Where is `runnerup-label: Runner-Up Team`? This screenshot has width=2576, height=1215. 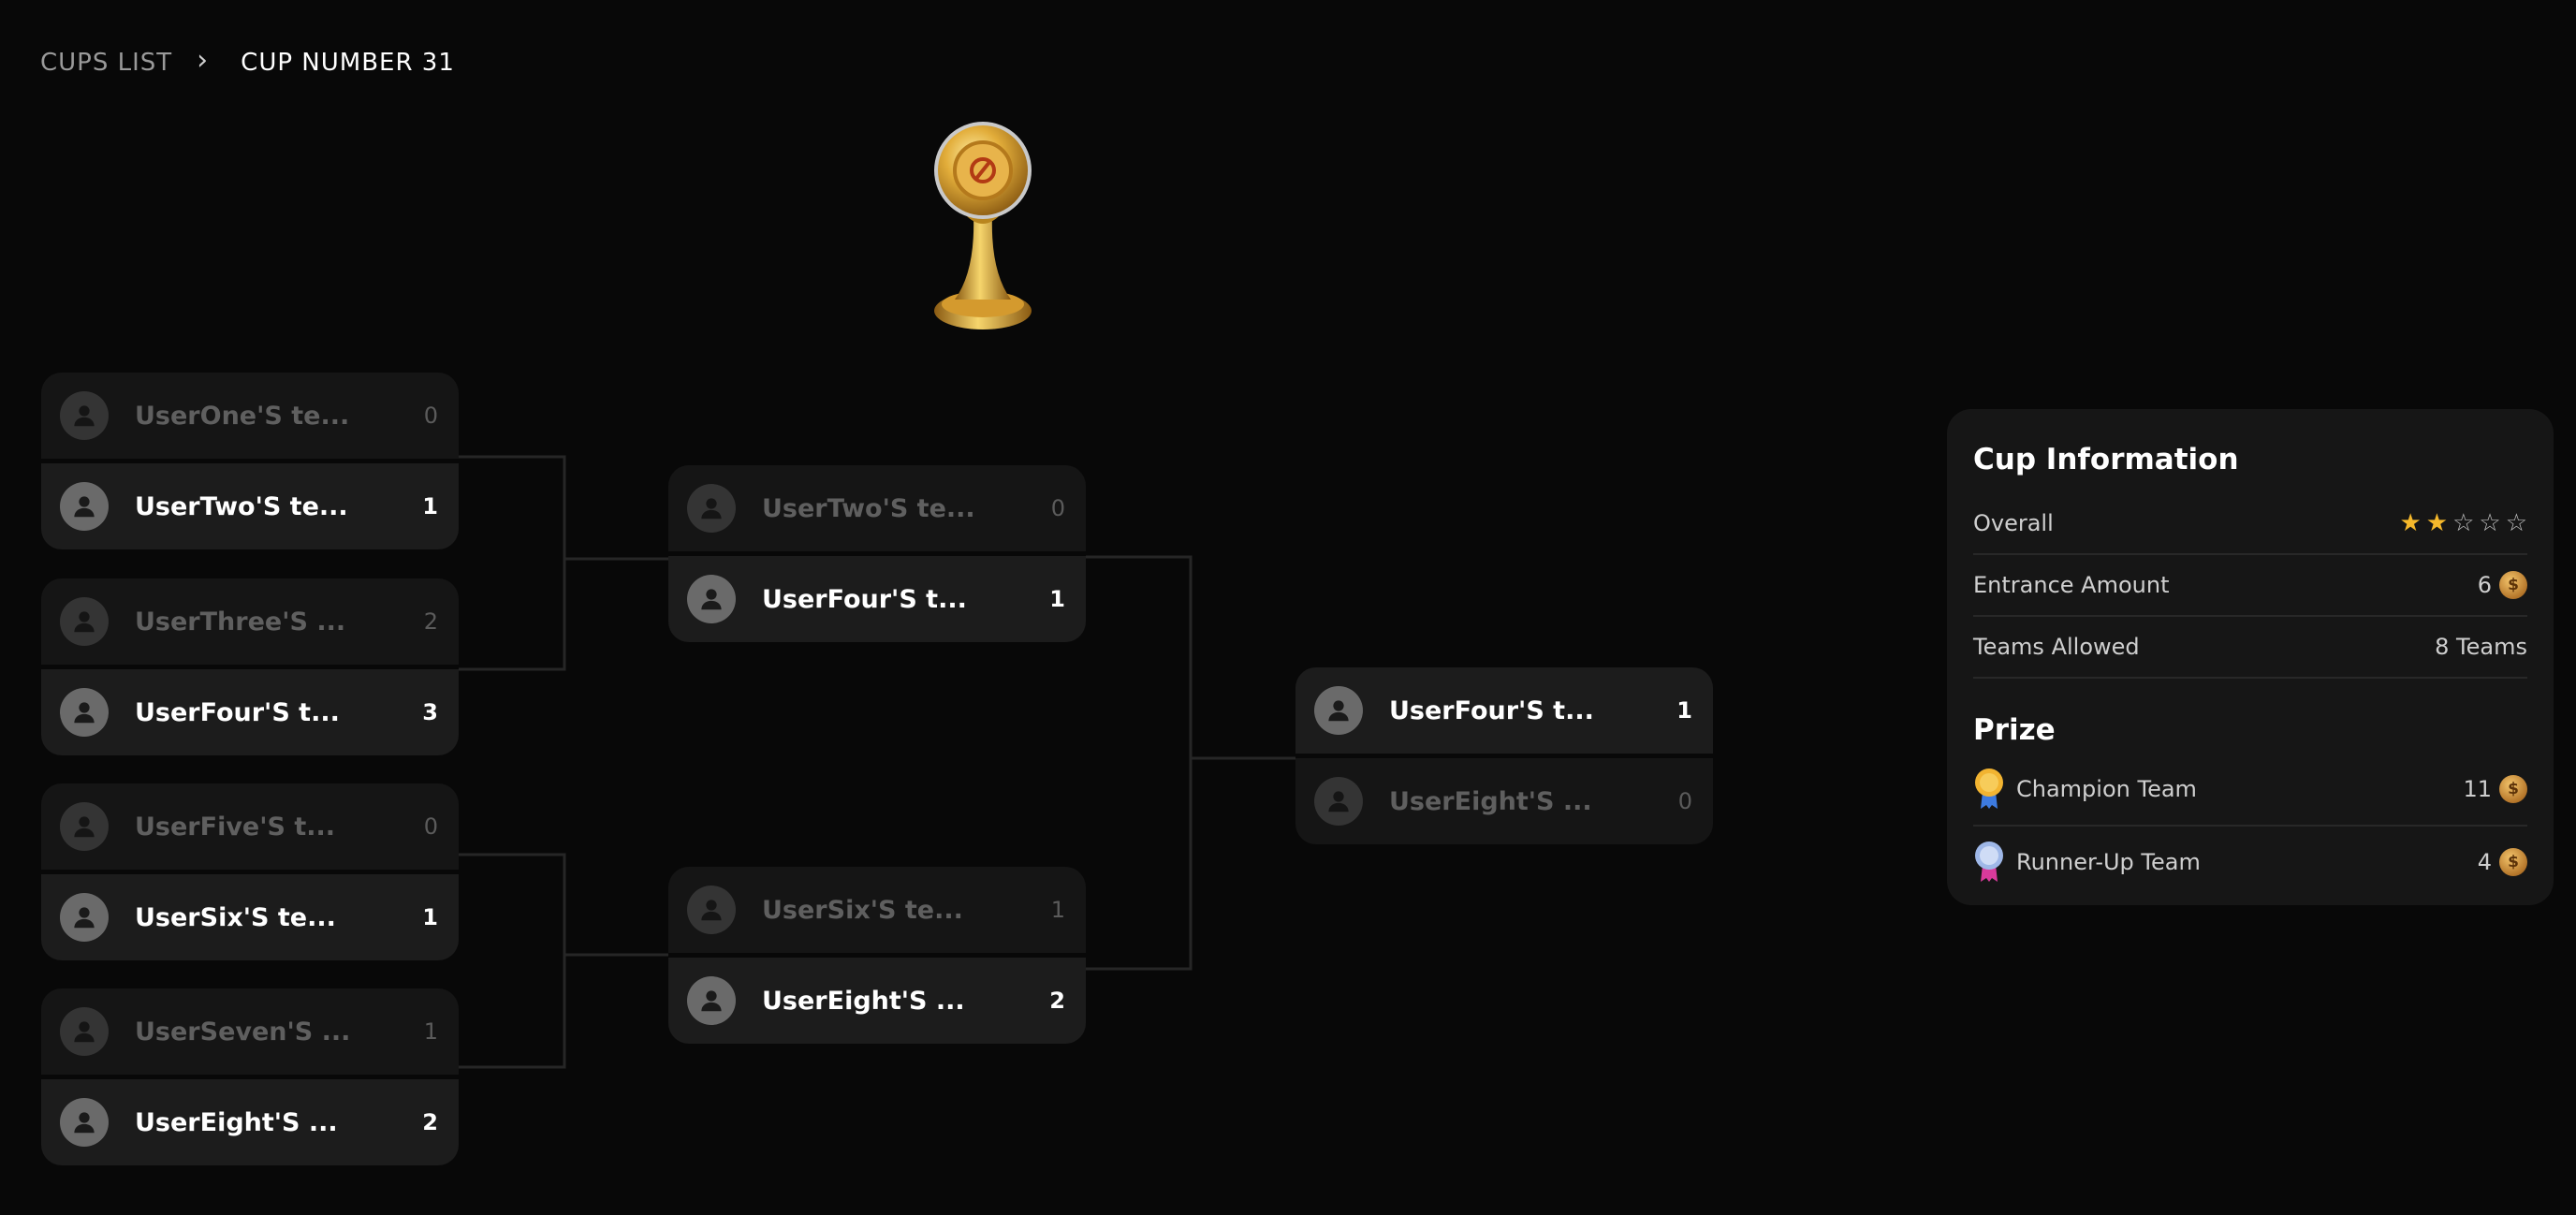 runnerup-label: Runner-Up Team is located at coordinates (2108, 862).